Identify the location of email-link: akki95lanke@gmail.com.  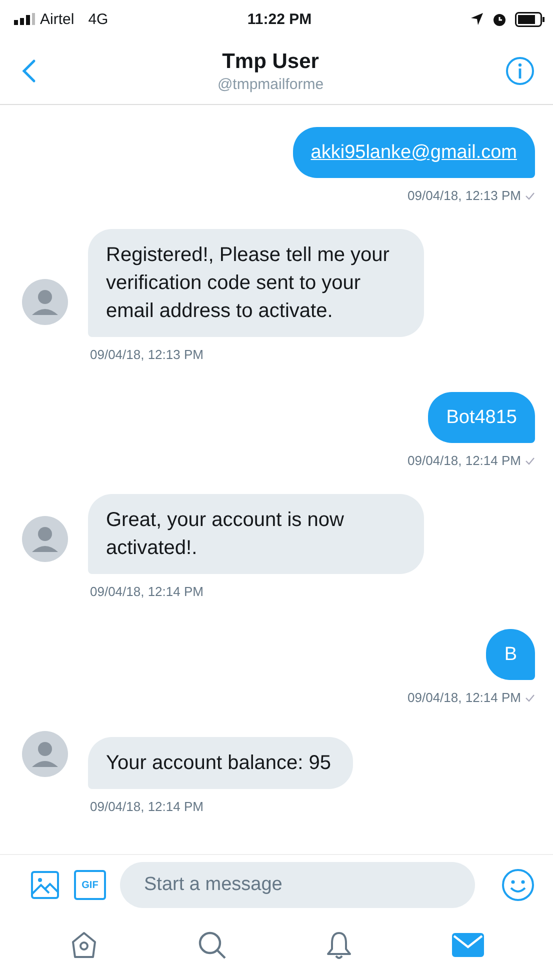
(413, 152).